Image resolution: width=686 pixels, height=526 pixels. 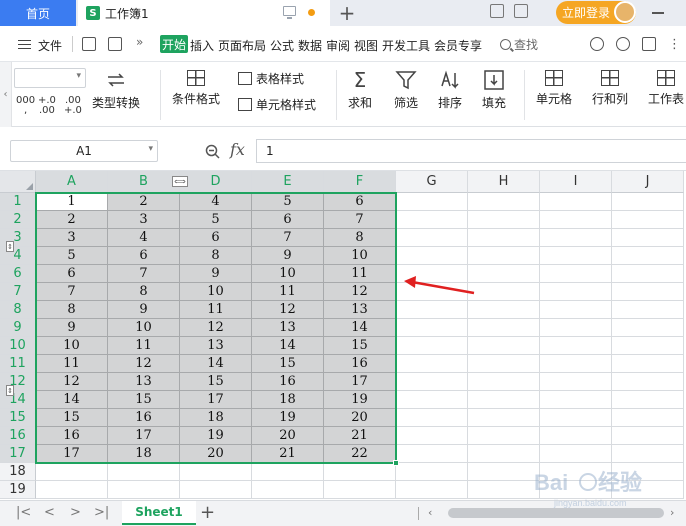 What do you see at coordinates (38, 13) in the screenshot?
I see `home-tab: 首页` at bounding box center [38, 13].